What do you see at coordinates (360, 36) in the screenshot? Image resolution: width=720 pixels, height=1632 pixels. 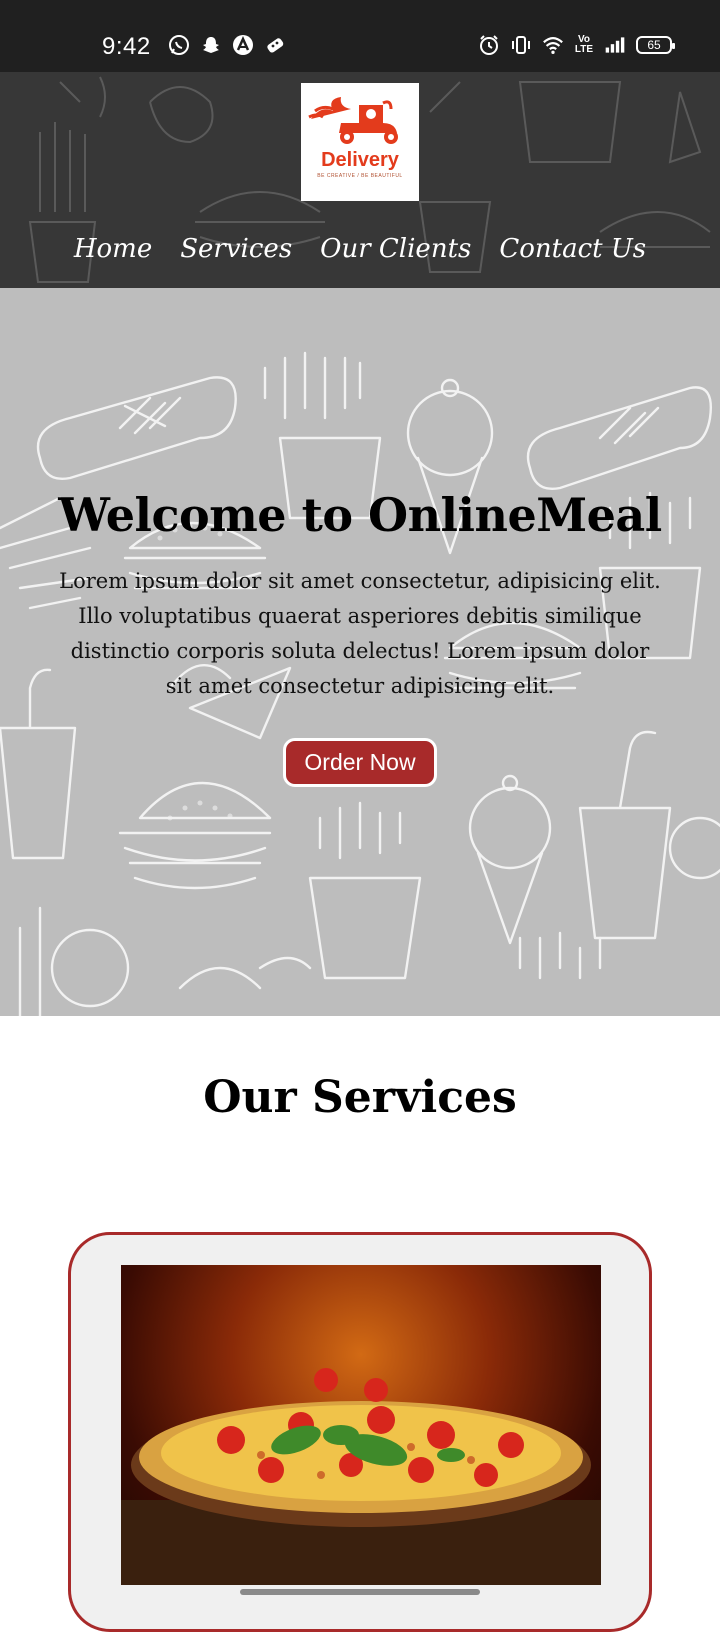 I see `status-bar: 9:42 Vo LTE 65` at bounding box center [360, 36].